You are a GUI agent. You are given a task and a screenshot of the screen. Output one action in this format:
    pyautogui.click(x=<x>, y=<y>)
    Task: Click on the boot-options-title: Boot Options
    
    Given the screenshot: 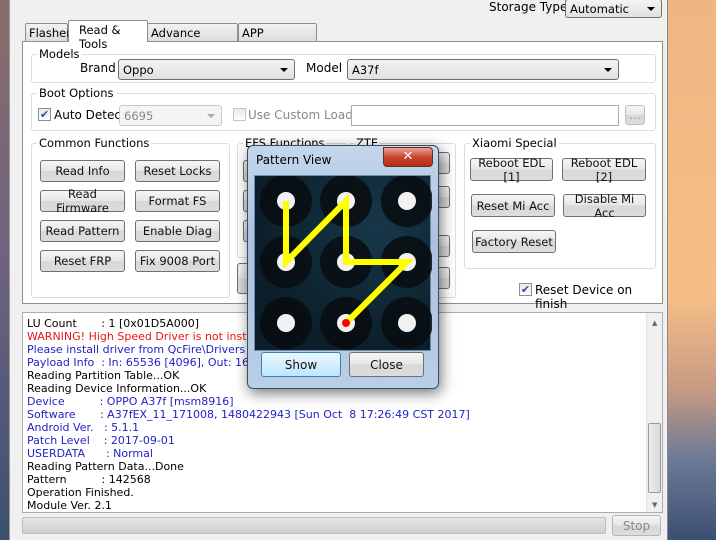 What is the action you would take?
    pyautogui.click(x=76, y=93)
    